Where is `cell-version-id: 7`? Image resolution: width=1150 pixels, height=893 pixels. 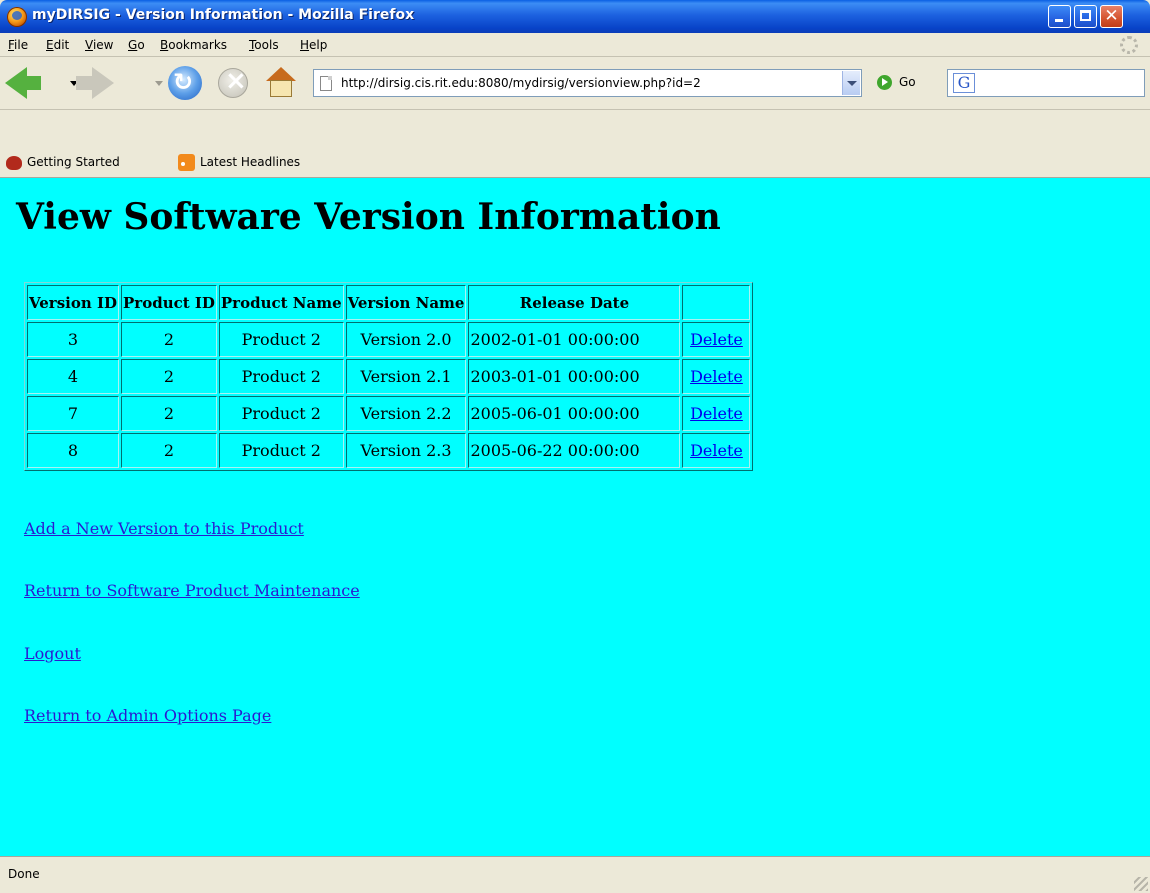 cell-version-id: 7 is located at coordinates (73, 413).